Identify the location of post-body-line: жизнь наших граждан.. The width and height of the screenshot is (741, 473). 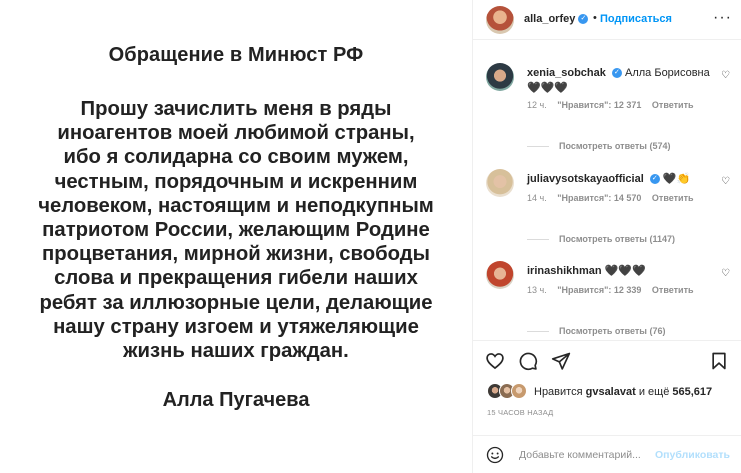
(236, 351).